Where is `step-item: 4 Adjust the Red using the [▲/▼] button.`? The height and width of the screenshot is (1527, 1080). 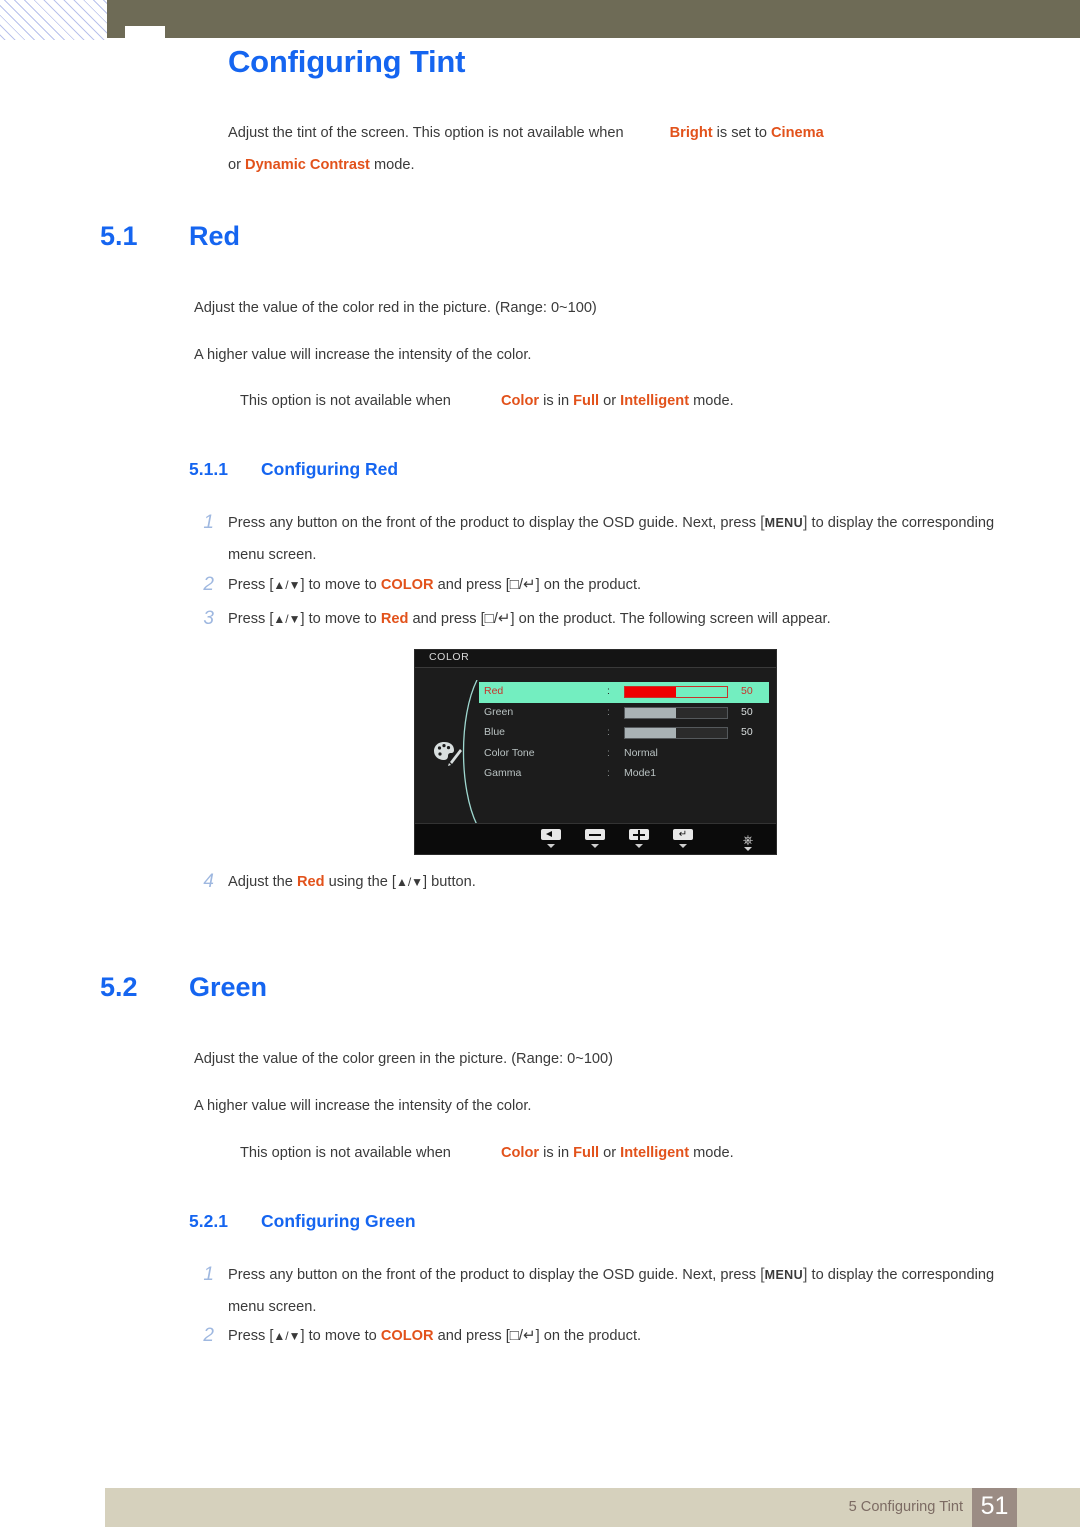
step-item: 4 Adjust the Red using the [▲/▼] button. is located at coordinates (610, 882).